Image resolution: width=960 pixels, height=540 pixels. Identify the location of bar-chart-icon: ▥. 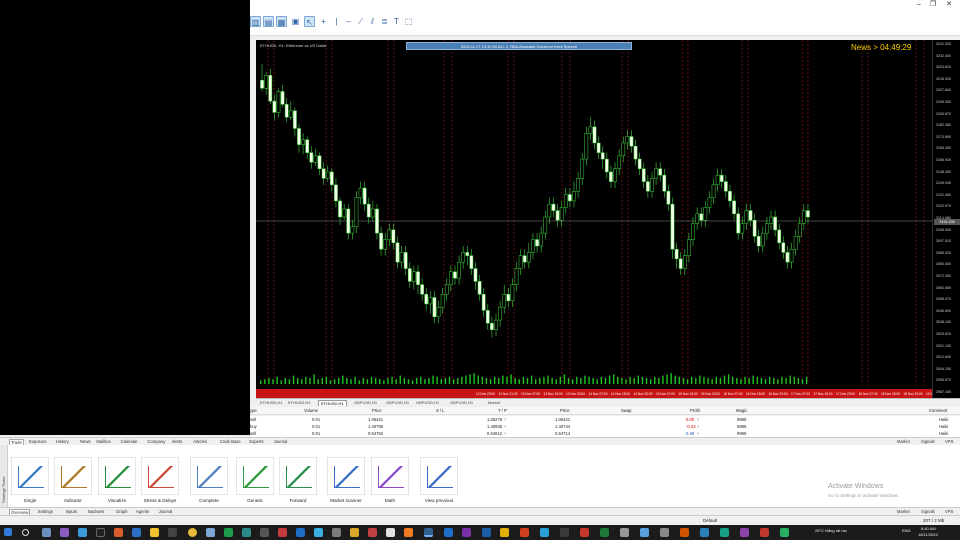
(255, 21).